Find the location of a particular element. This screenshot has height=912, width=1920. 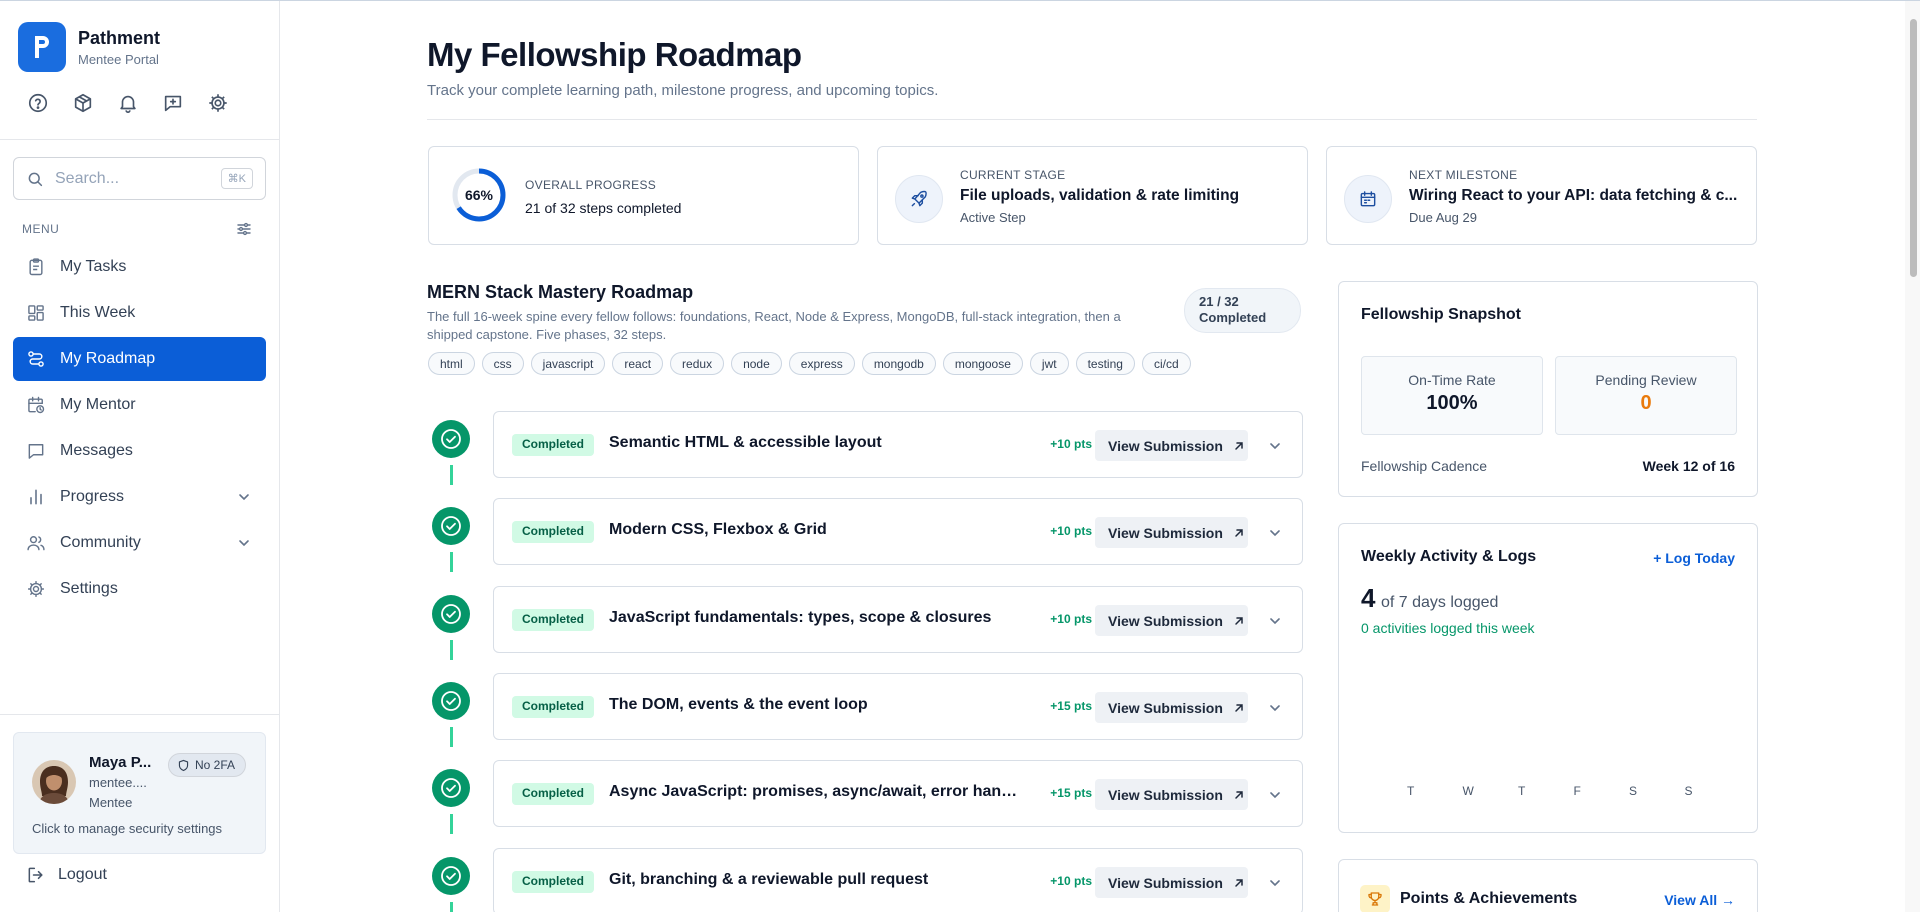

weekday-label: F is located at coordinates (1577, 791).